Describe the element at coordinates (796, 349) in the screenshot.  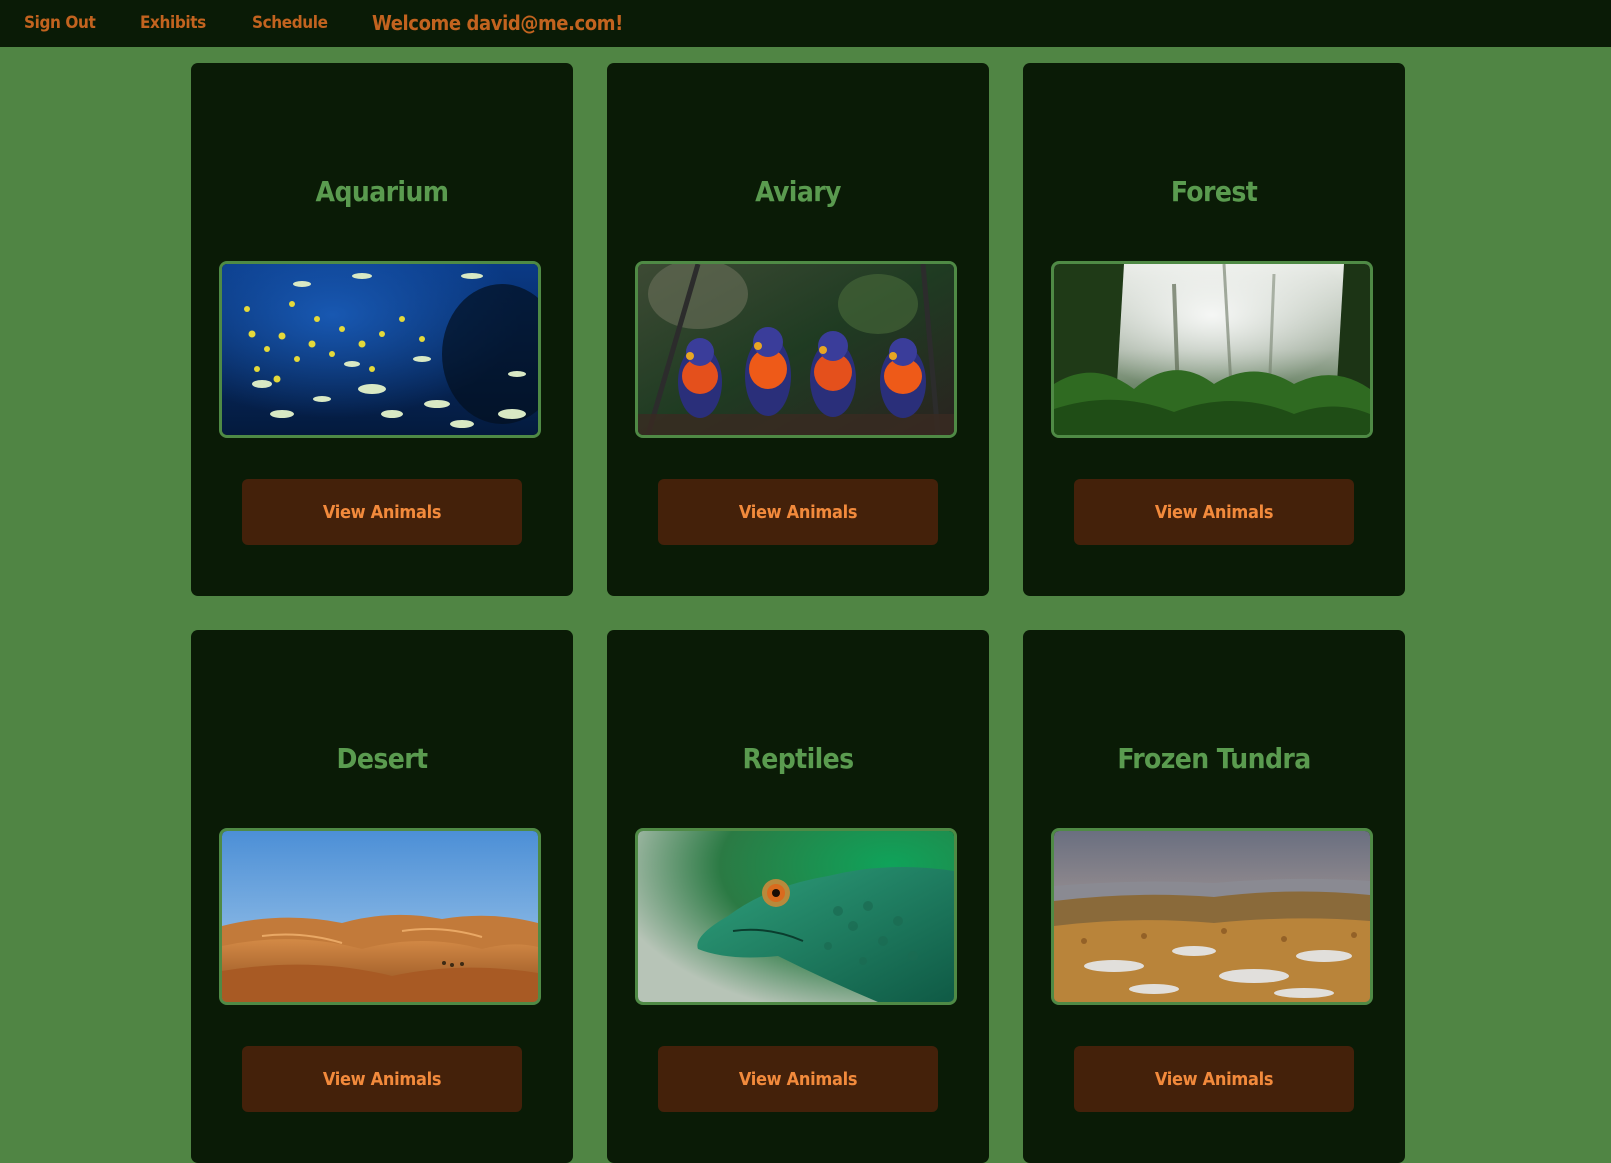
I see `aviary-photo` at that location.